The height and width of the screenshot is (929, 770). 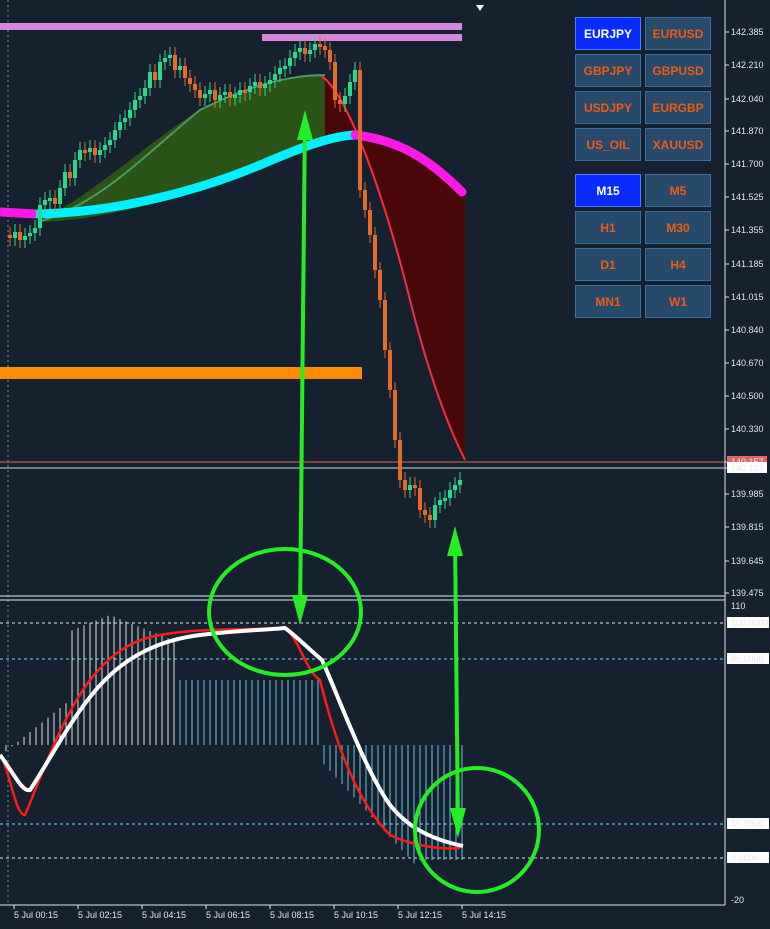 I want to click on price-label: 140.330, so click(x=747, y=429).